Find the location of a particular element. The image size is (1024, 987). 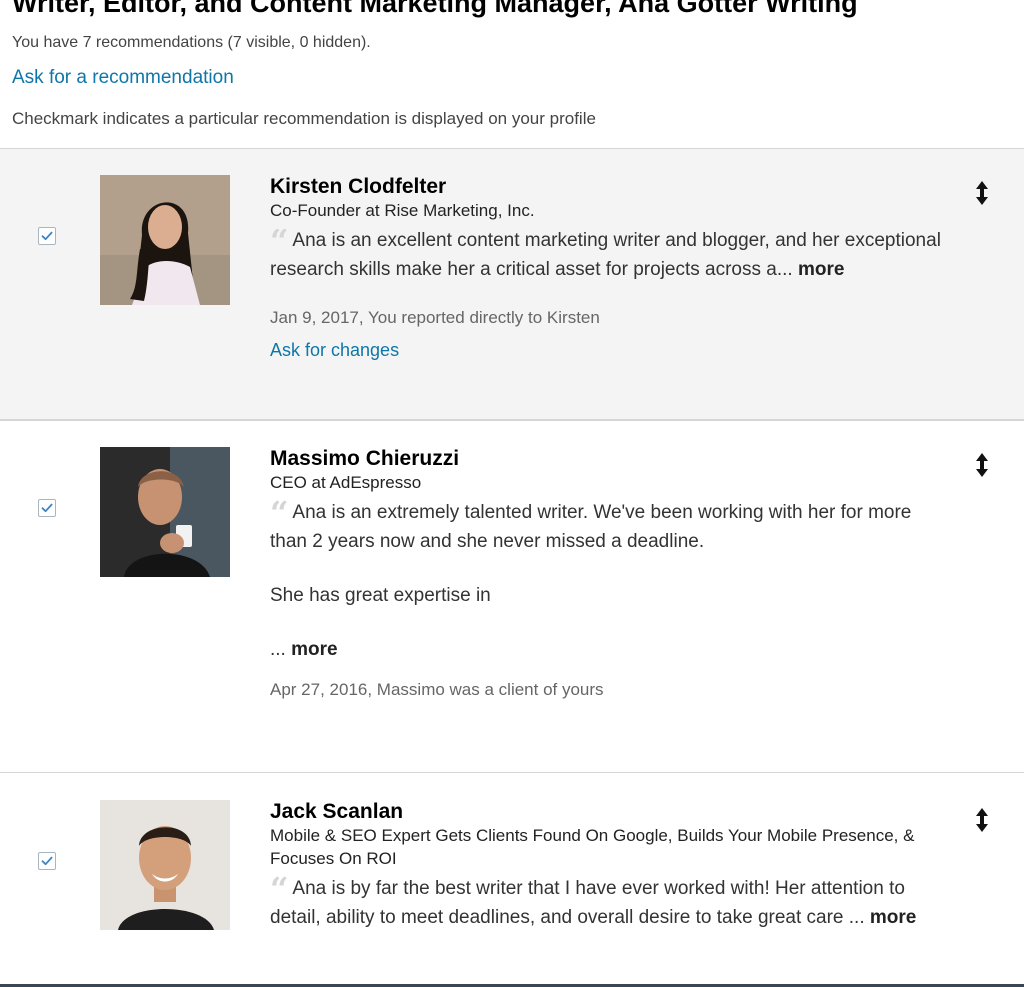

recommender-headline: Co-Founder at Rise Marketing, Inc. is located at coordinates (402, 210).